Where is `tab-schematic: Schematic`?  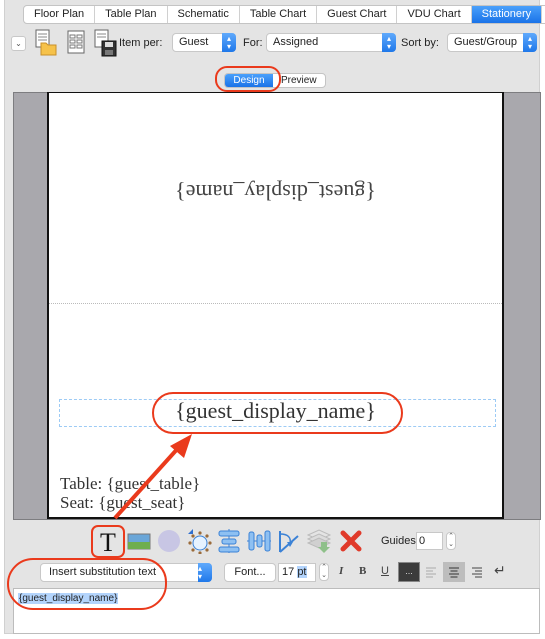 tab-schematic: Schematic is located at coordinates (204, 14).